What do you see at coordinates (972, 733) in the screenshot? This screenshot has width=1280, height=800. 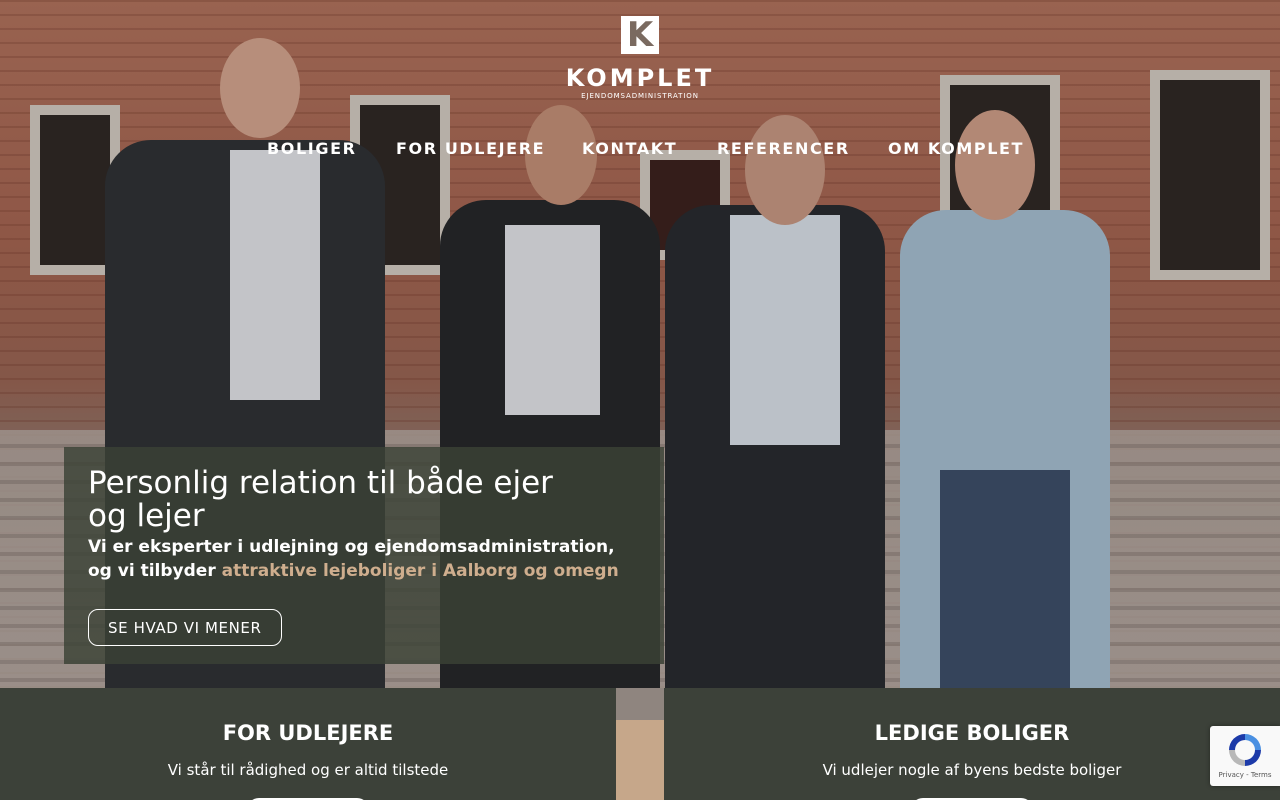 I see `panel-title-ledige-boliger: LEDIGE BOLIGER` at bounding box center [972, 733].